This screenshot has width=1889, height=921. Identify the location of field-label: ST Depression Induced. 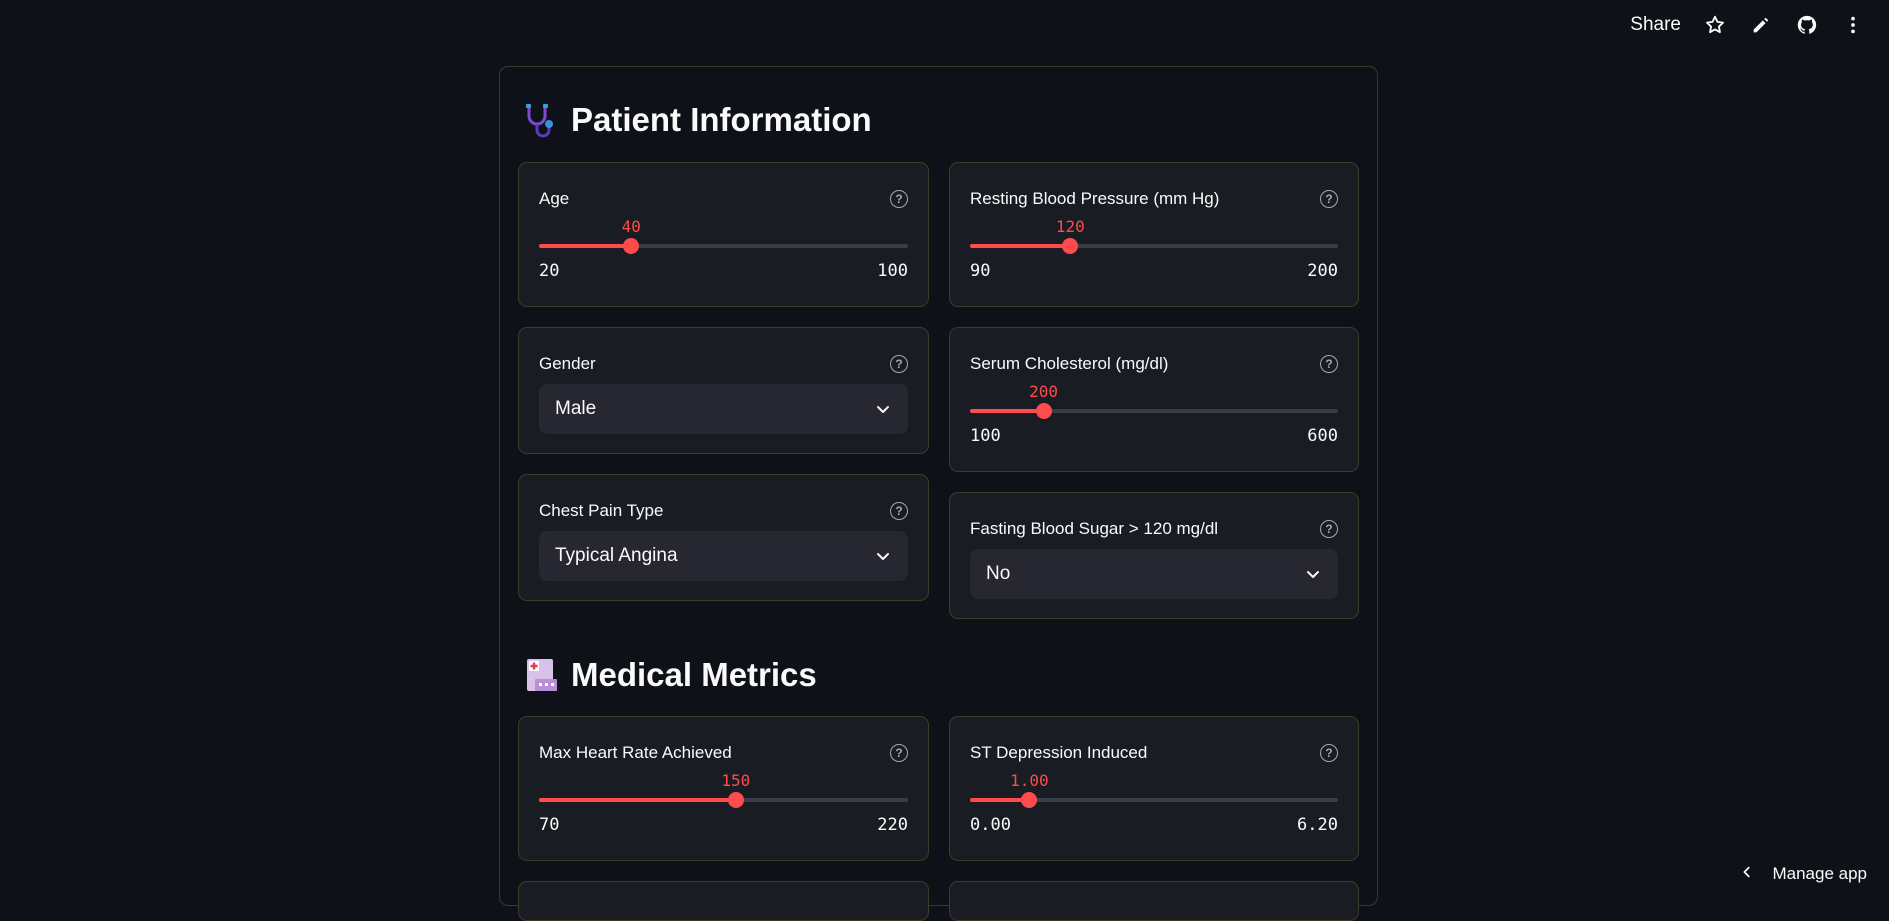
(1059, 752).